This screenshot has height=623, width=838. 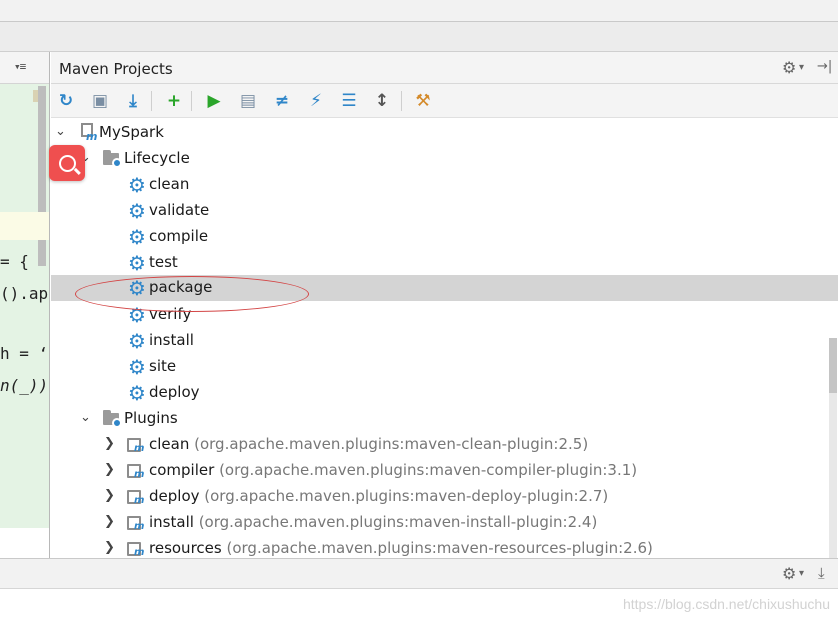 What do you see at coordinates (192, 294) in the screenshot?
I see `annotation-ellipse` at bounding box center [192, 294].